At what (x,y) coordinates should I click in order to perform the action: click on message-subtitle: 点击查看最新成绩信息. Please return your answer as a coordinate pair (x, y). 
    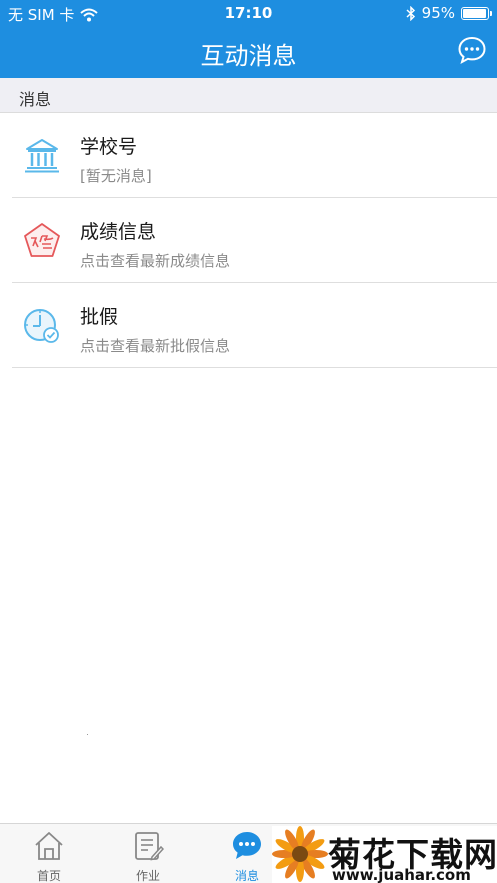
    Looking at the image, I should click on (155, 261).